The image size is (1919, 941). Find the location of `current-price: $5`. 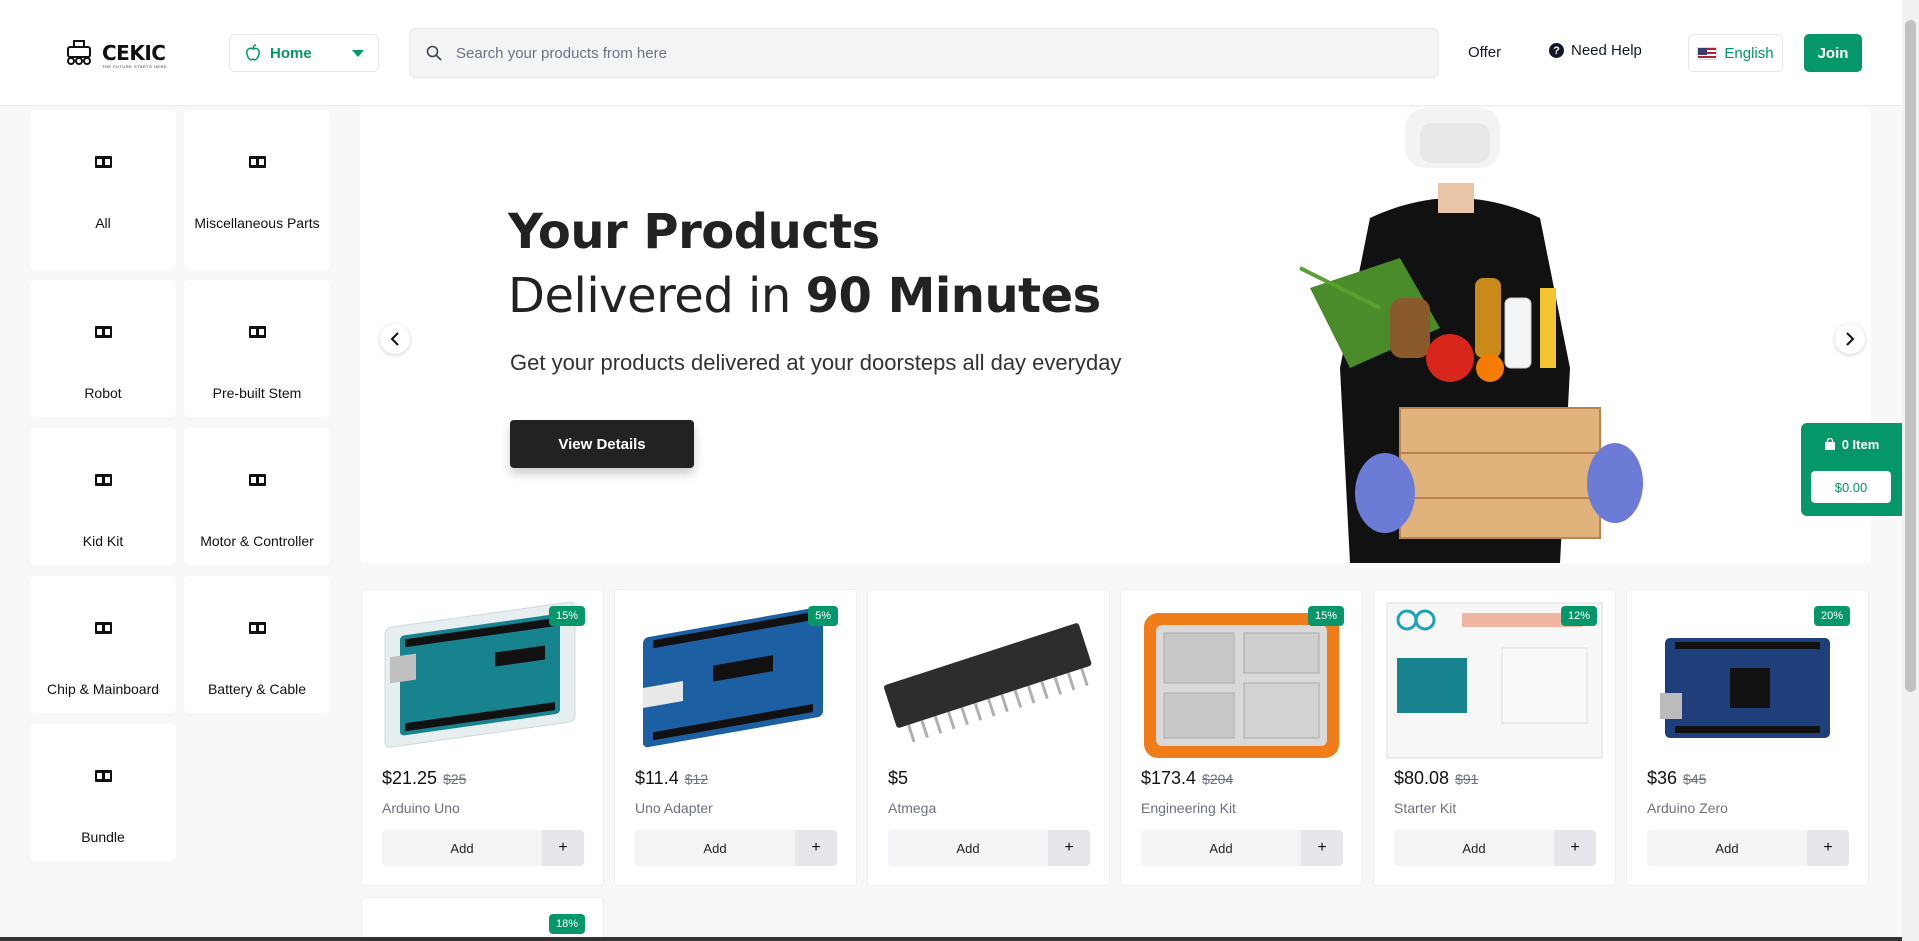

current-price: $5 is located at coordinates (898, 778).